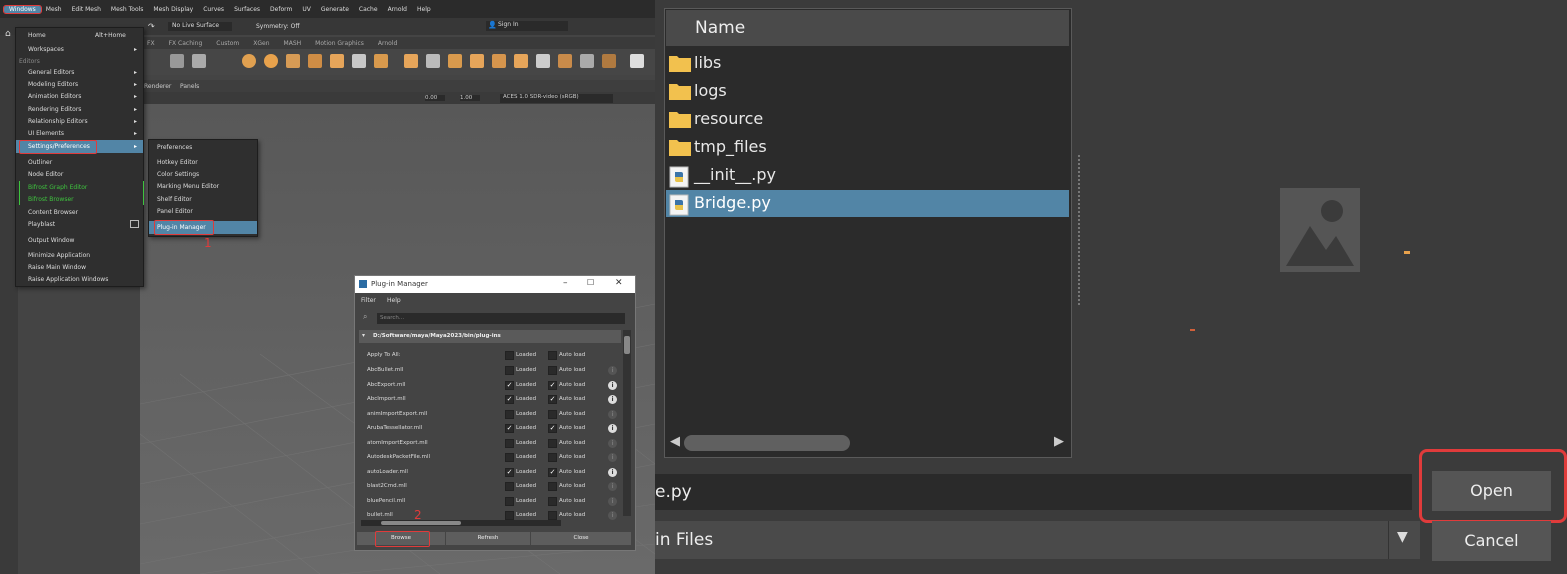 The width and height of the screenshot is (1567, 574). What do you see at coordinates (368, 300) in the screenshot?
I see `menu-filter: Filter` at bounding box center [368, 300].